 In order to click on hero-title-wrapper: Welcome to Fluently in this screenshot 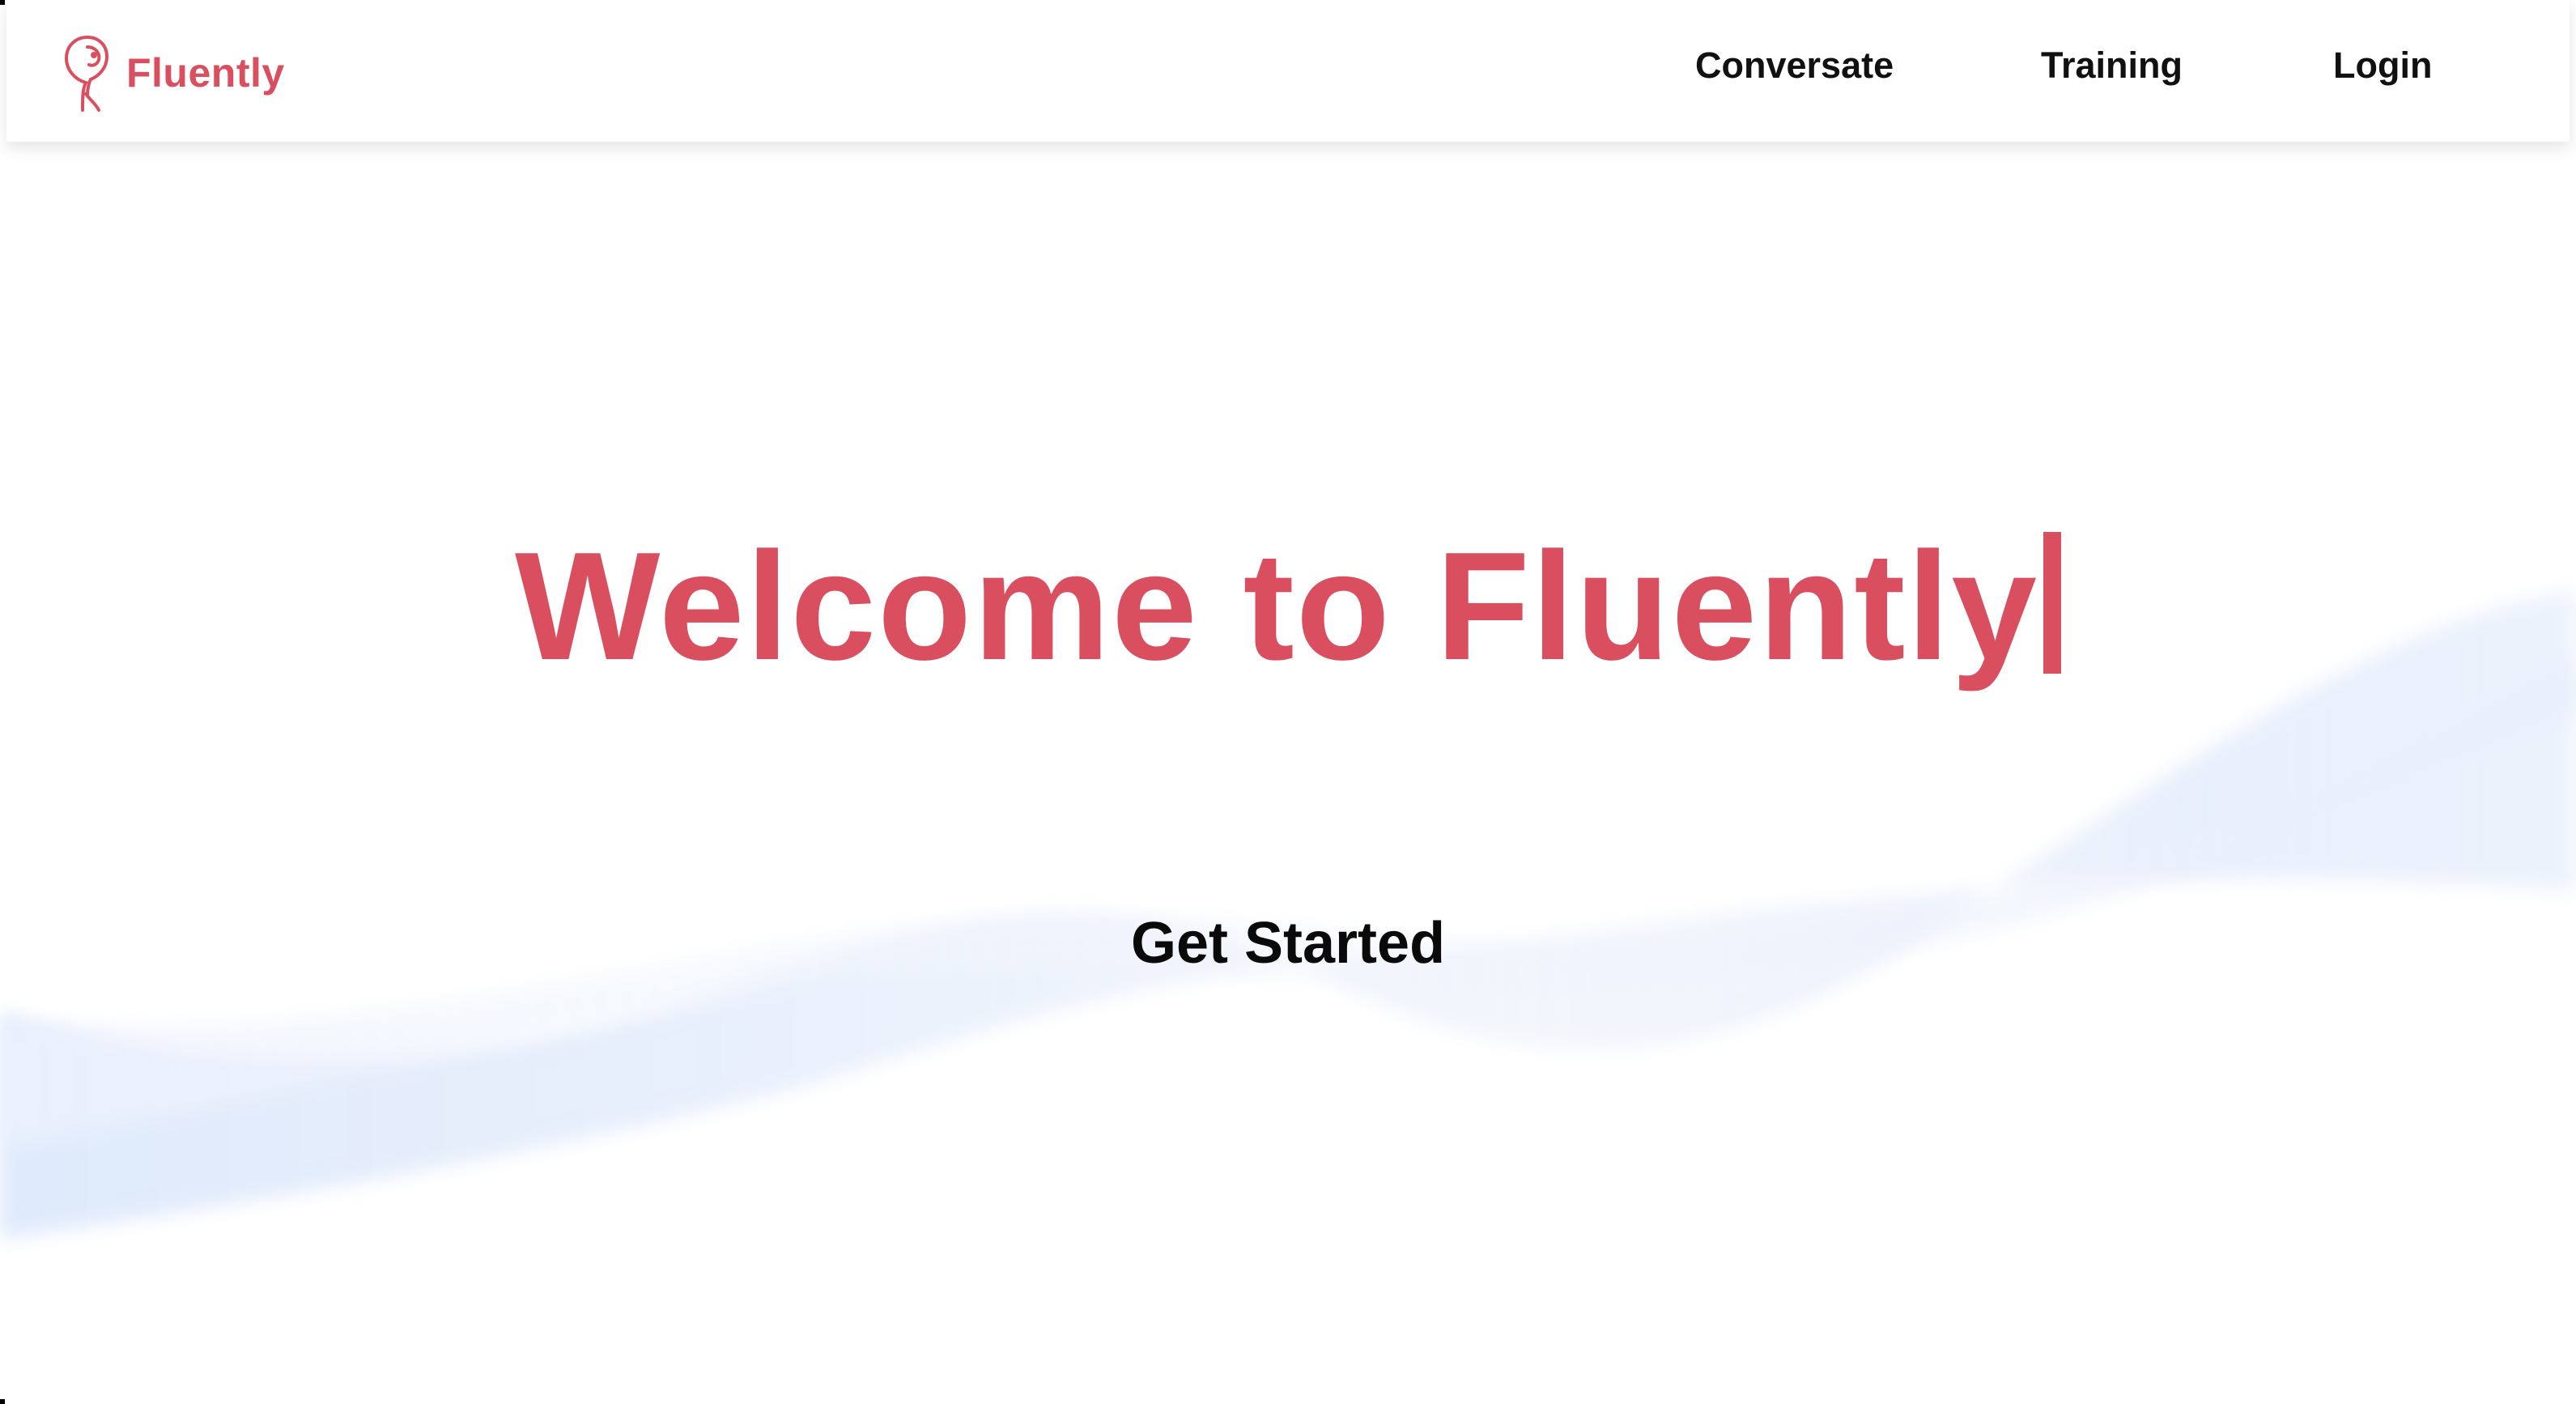, I will do `click(1288, 606)`.